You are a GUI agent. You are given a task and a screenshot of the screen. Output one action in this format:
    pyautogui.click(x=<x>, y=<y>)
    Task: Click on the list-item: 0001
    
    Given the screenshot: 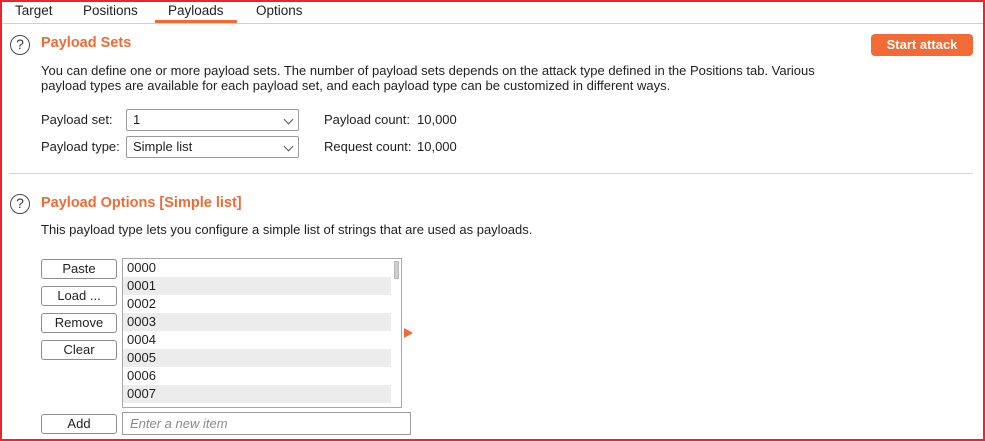 What is the action you would take?
    pyautogui.click(x=257, y=286)
    